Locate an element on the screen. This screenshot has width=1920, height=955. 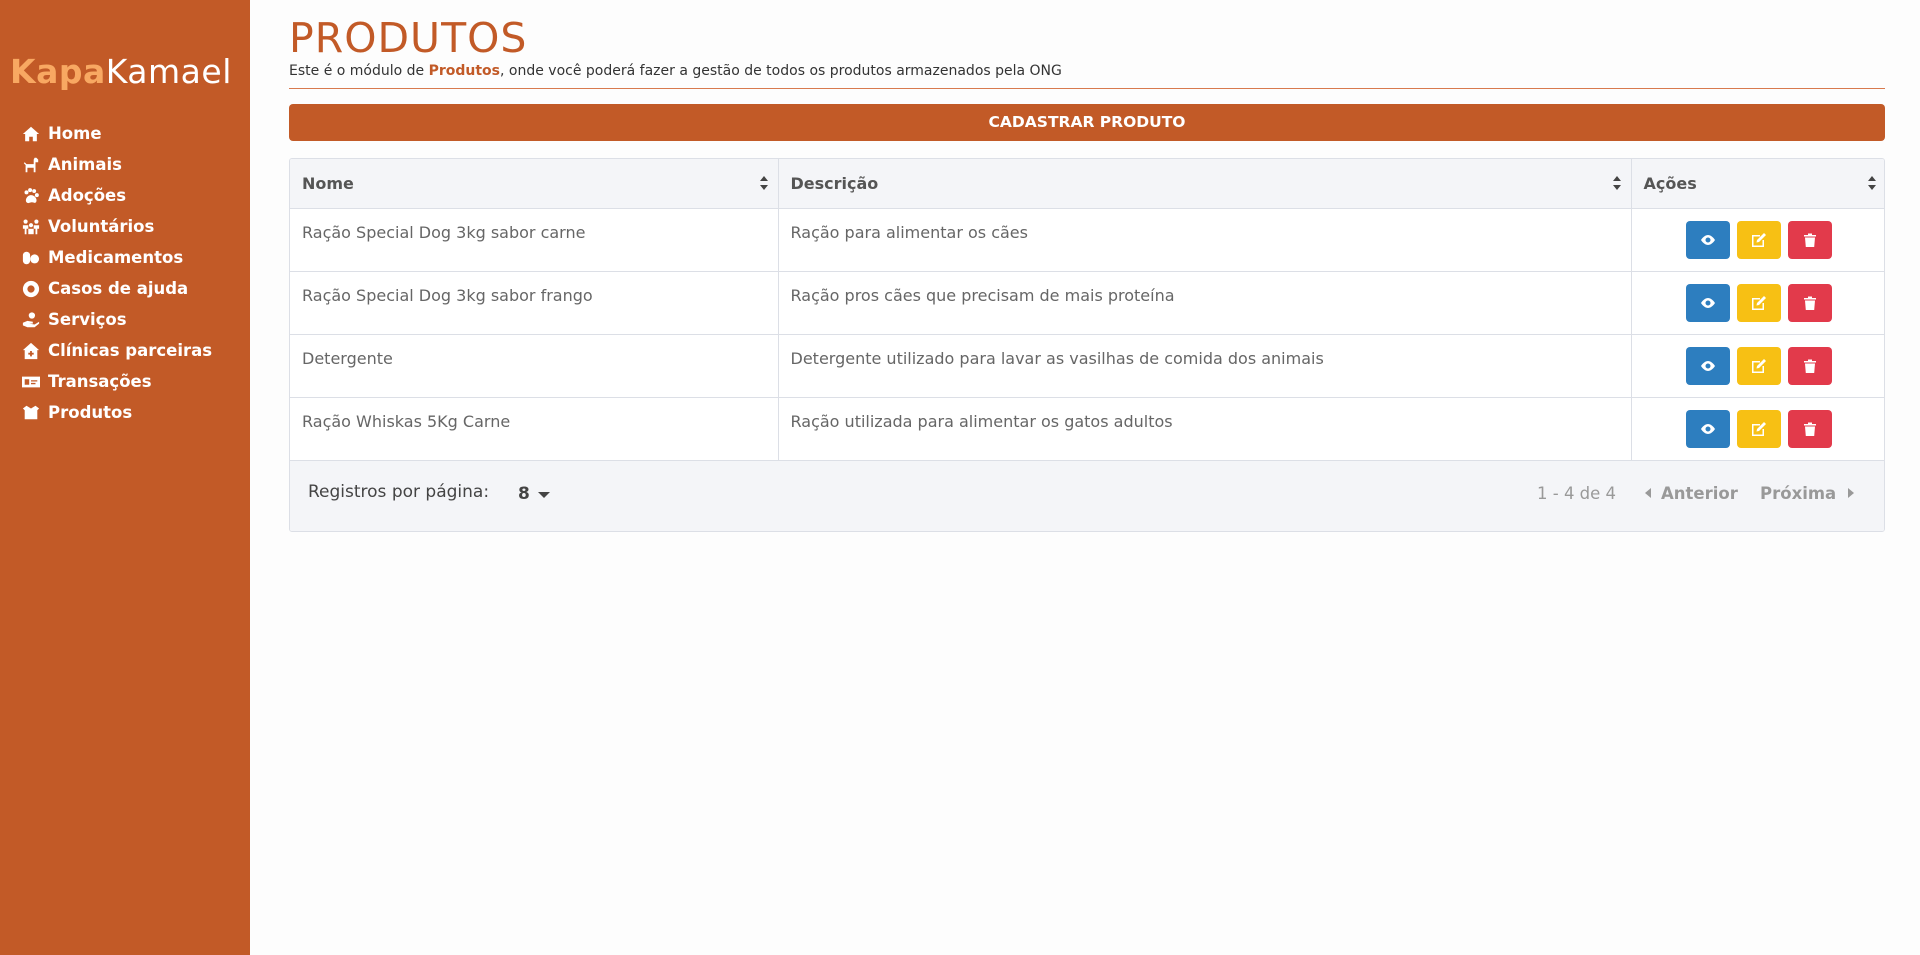
column-header-label: Nome is located at coordinates (328, 183).